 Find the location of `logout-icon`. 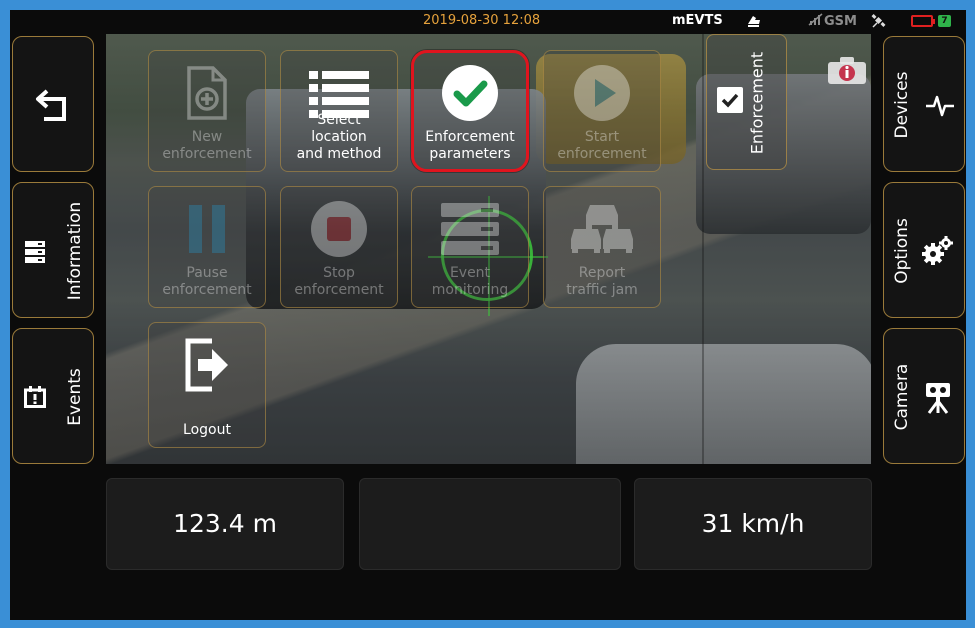

logout-icon is located at coordinates (207, 365).